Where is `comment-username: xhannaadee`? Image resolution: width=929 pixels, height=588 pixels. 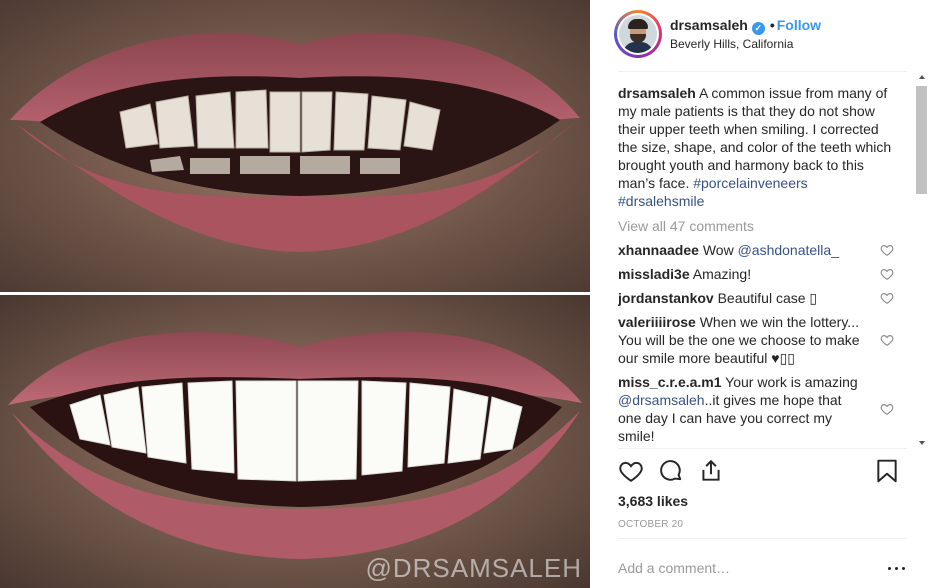
comment-username: xhannaadee is located at coordinates (658, 250).